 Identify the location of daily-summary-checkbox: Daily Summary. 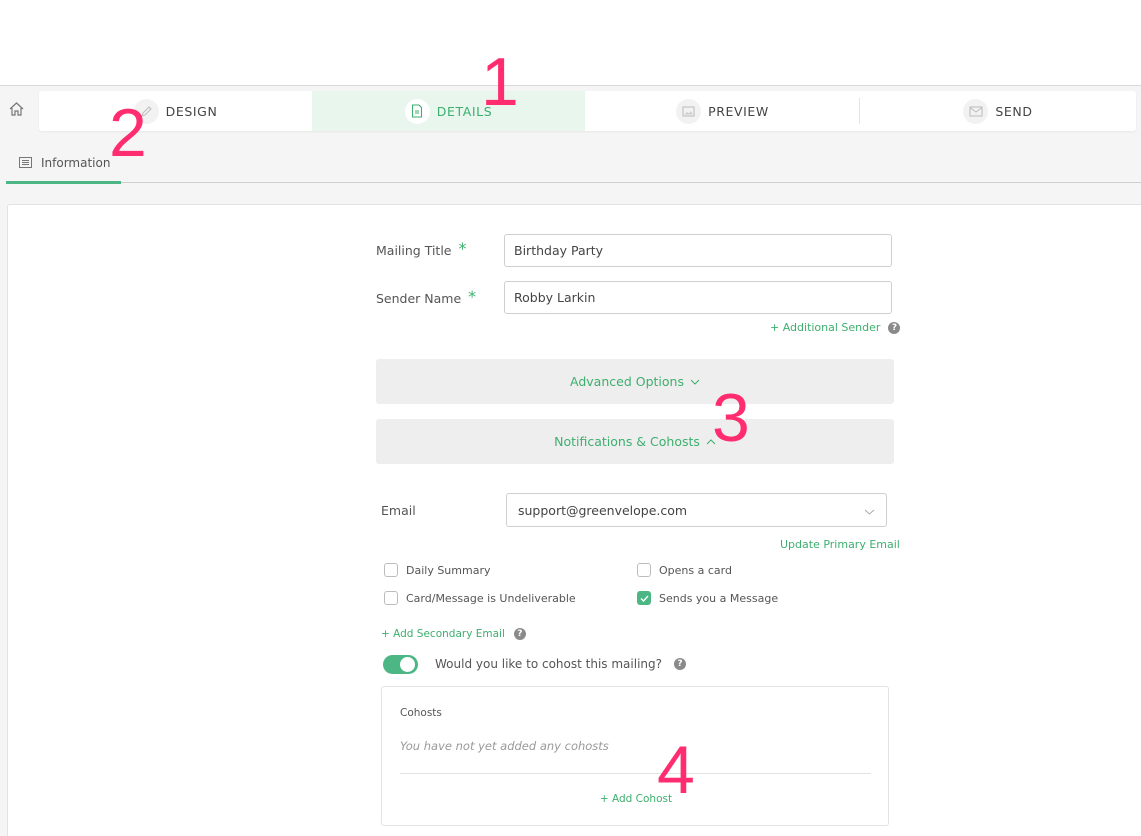
(437, 570).